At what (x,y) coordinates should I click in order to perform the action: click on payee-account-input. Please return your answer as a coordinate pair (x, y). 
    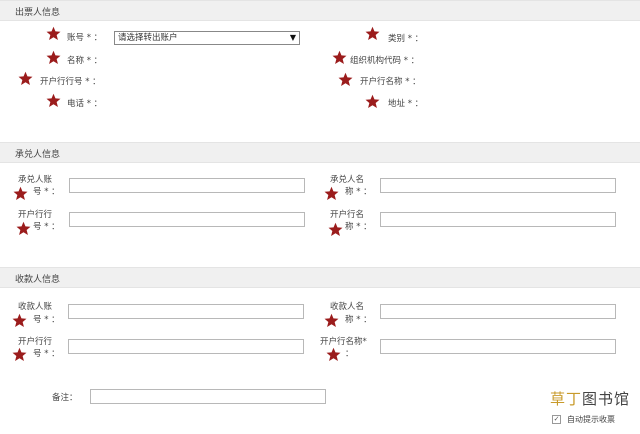
    Looking at the image, I should click on (186, 311).